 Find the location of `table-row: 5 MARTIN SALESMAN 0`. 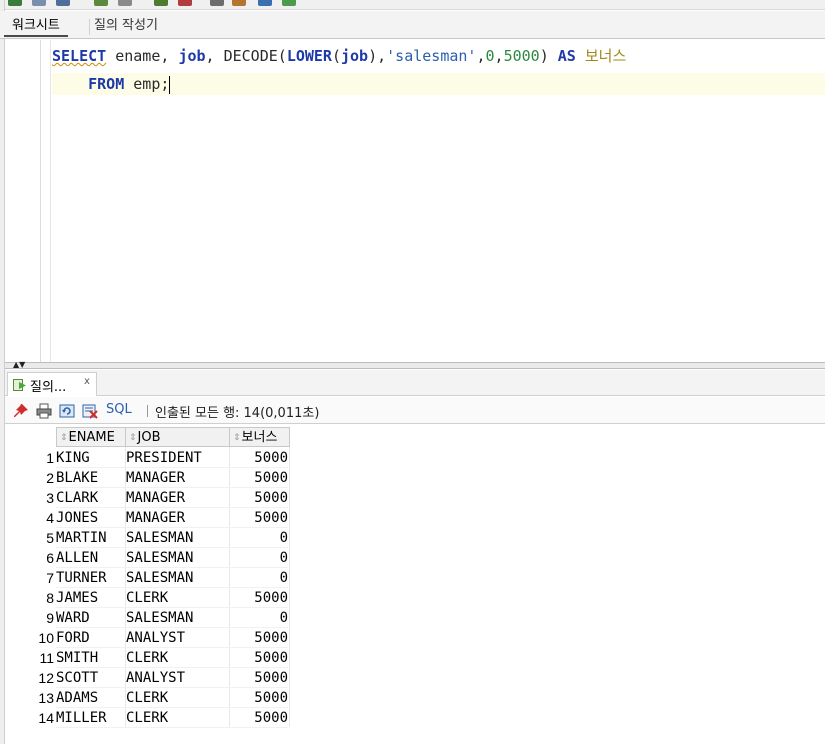

table-row: 5 MARTIN SALESMAN 0 is located at coordinates (153, 538).